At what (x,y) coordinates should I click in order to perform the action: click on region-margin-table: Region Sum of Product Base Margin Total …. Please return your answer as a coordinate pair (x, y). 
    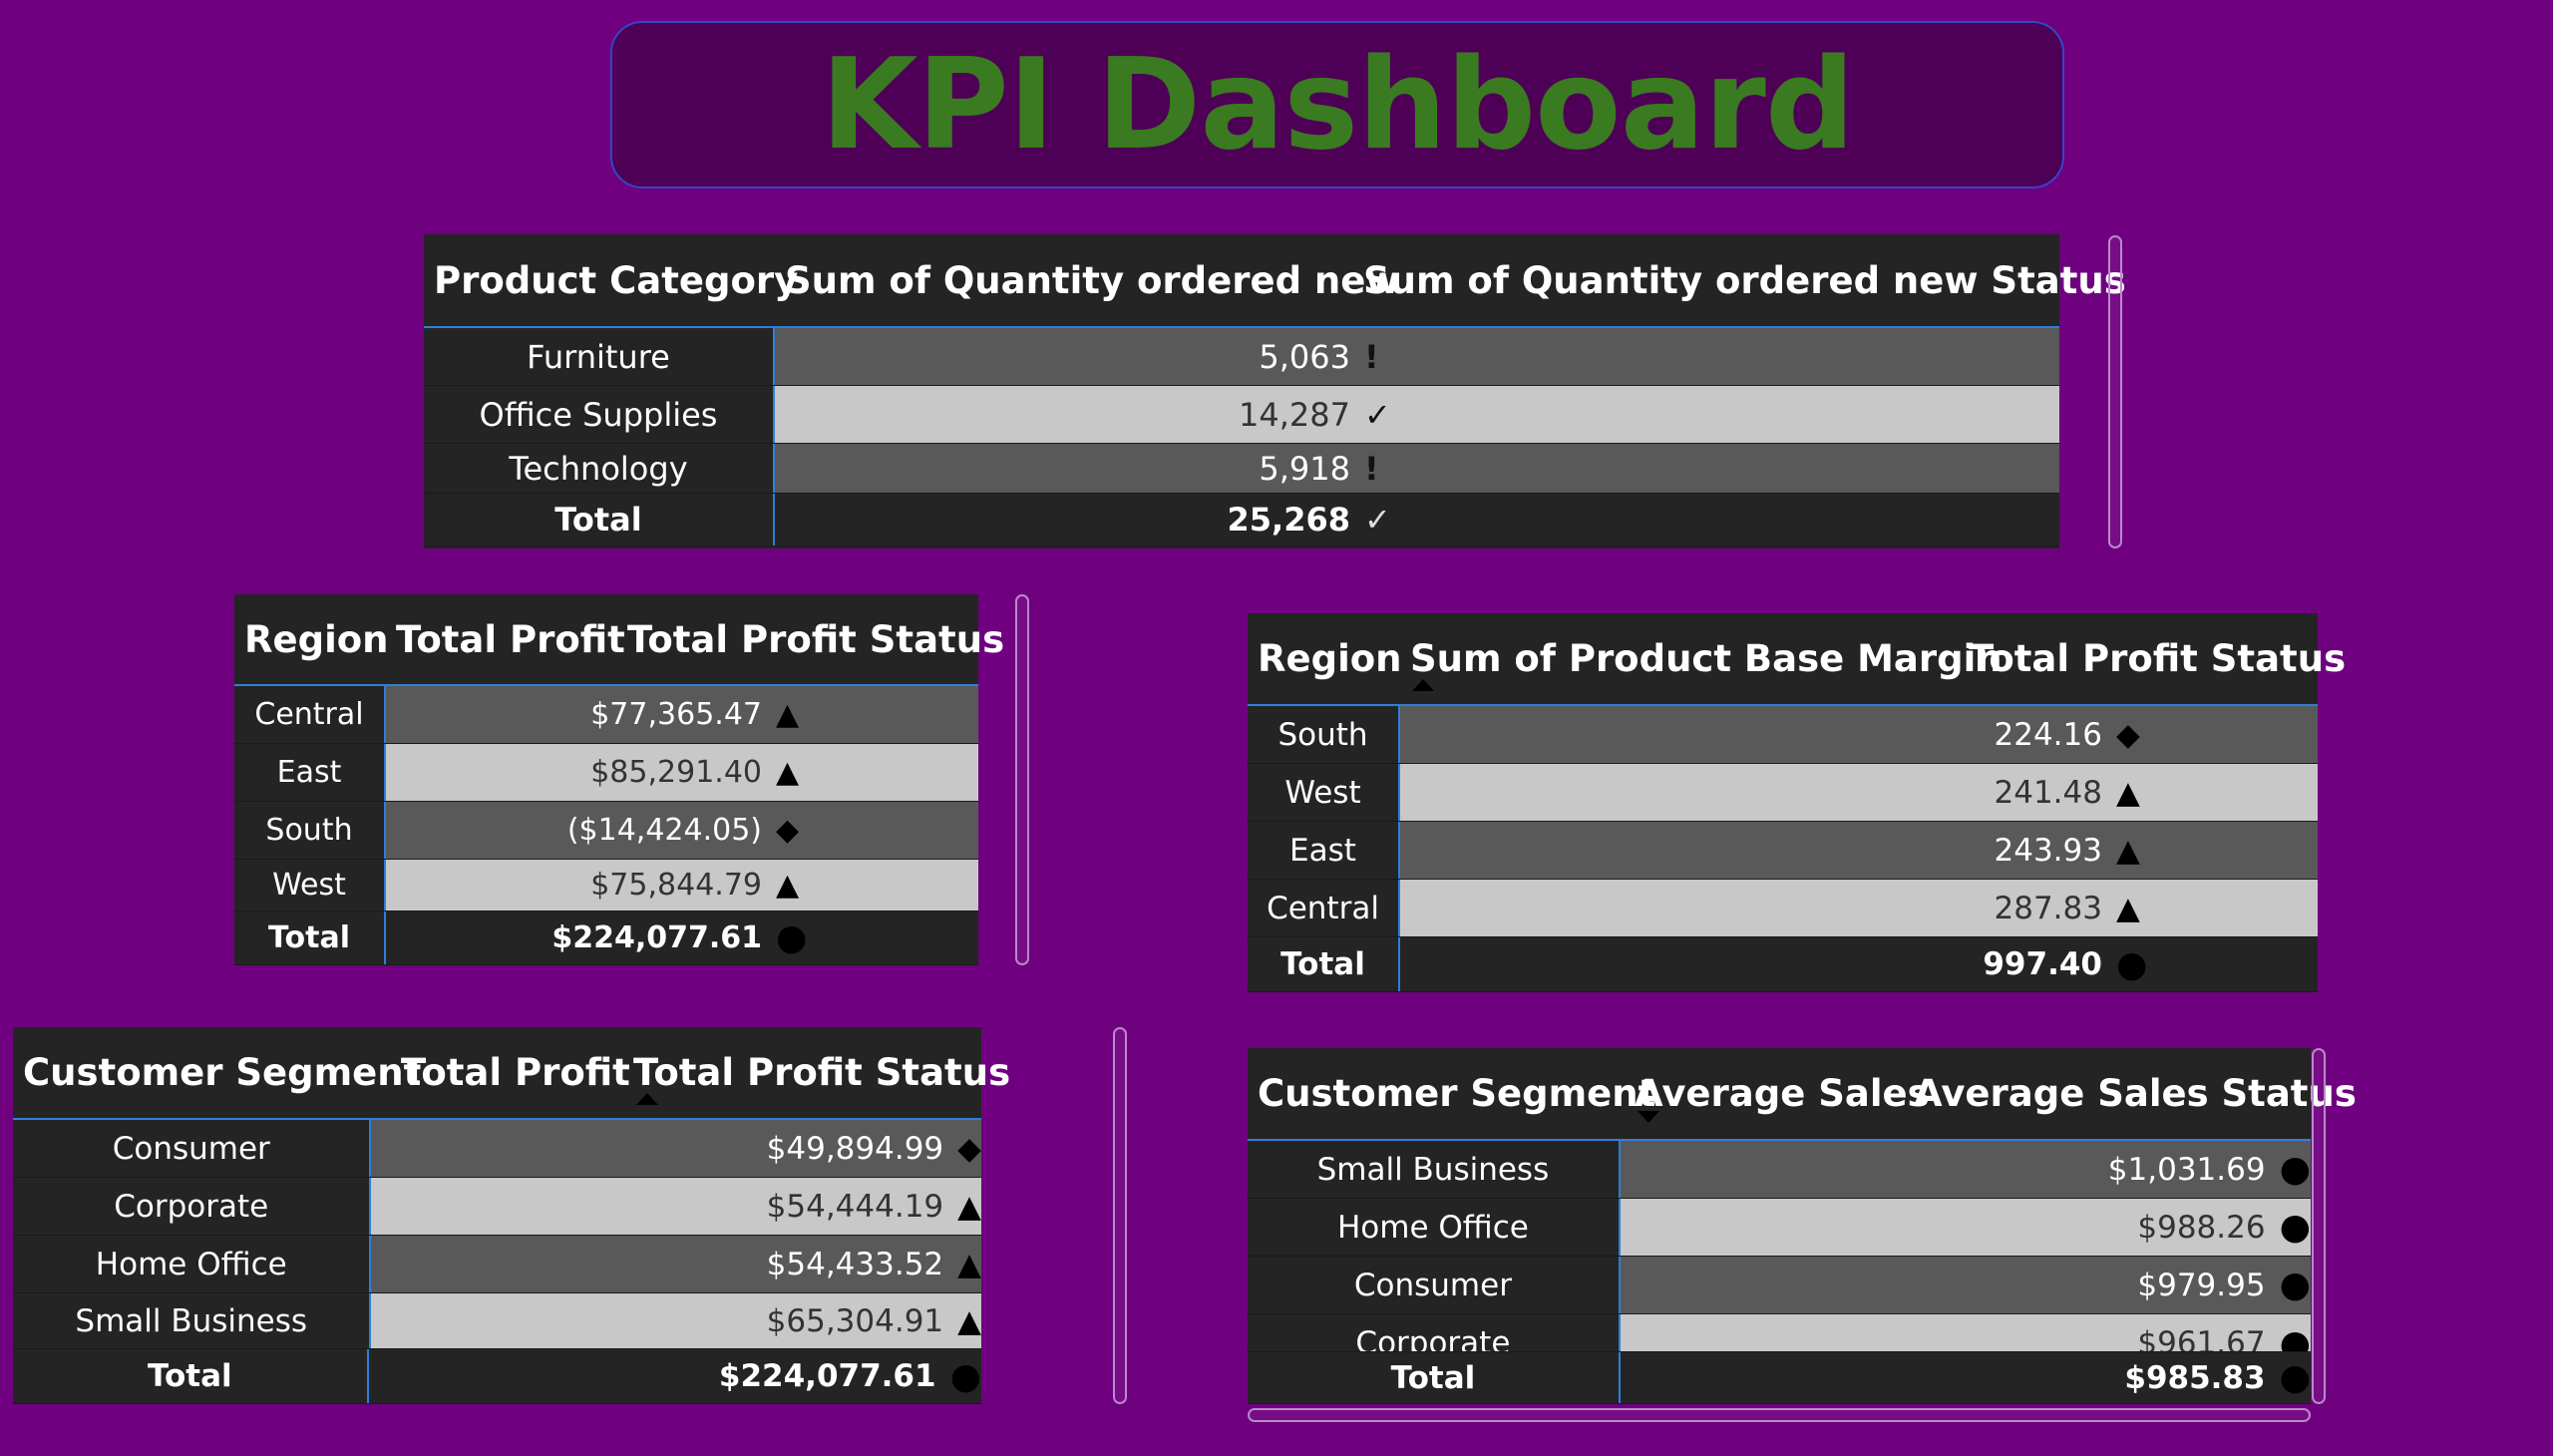
    Looking at the image, I should click on (1797, 802).